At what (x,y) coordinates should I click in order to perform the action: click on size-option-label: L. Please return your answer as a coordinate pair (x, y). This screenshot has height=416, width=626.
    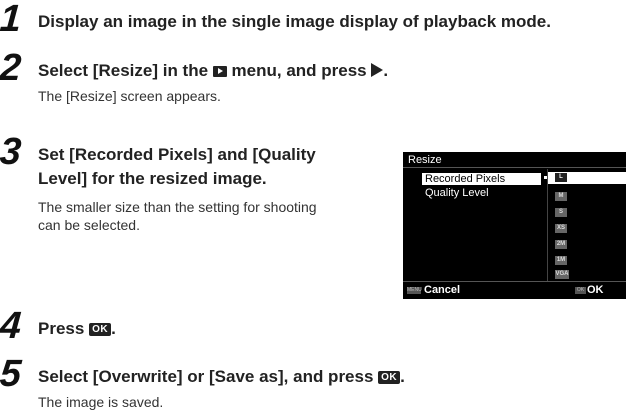
    Looking at the image, I should click on (561, 177).